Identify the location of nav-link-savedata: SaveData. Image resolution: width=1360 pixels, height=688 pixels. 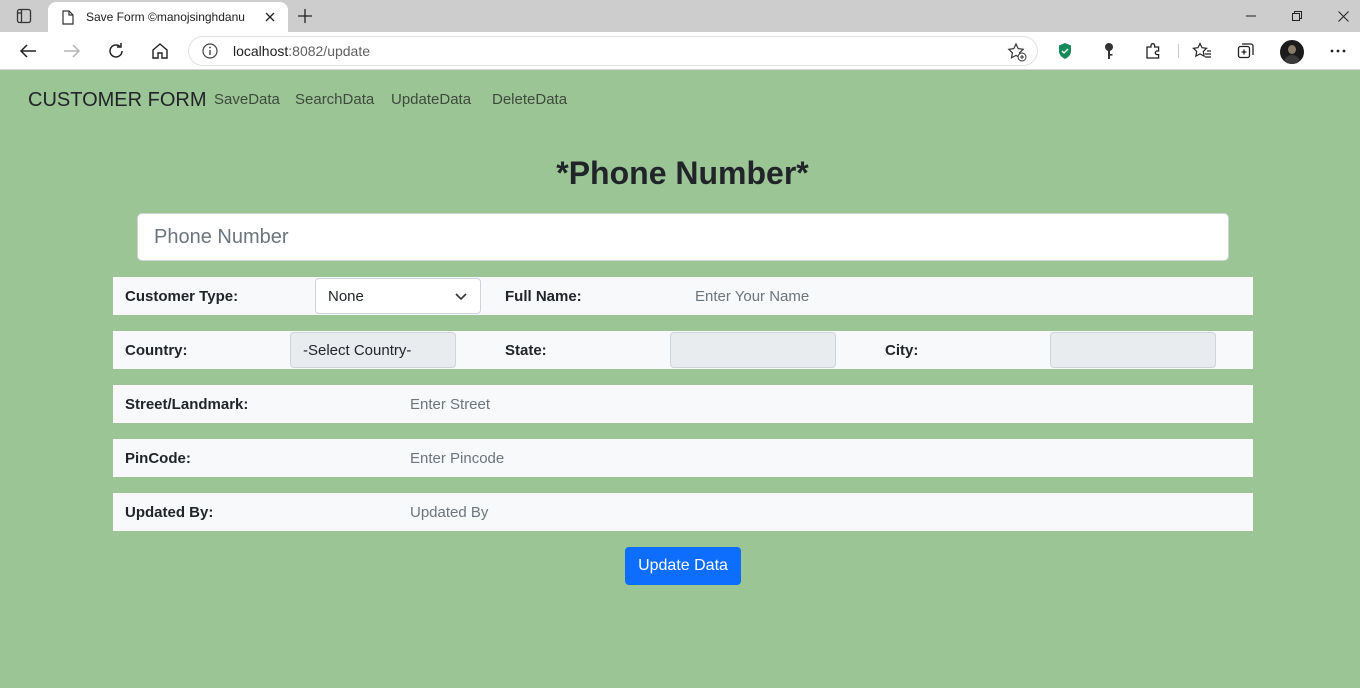
(247, 99).